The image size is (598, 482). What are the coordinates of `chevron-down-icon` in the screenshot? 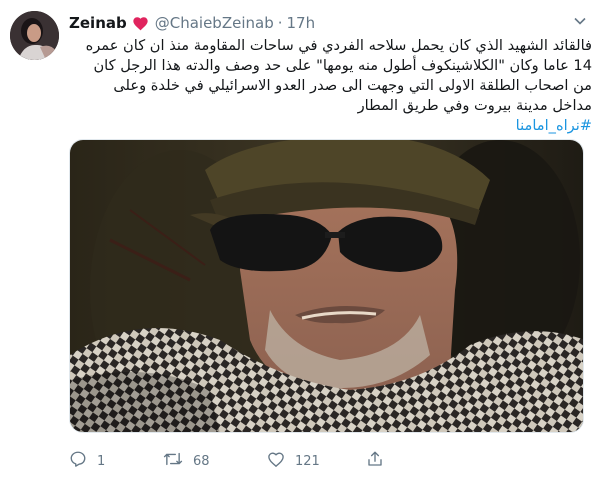 It's located at (580, 21).